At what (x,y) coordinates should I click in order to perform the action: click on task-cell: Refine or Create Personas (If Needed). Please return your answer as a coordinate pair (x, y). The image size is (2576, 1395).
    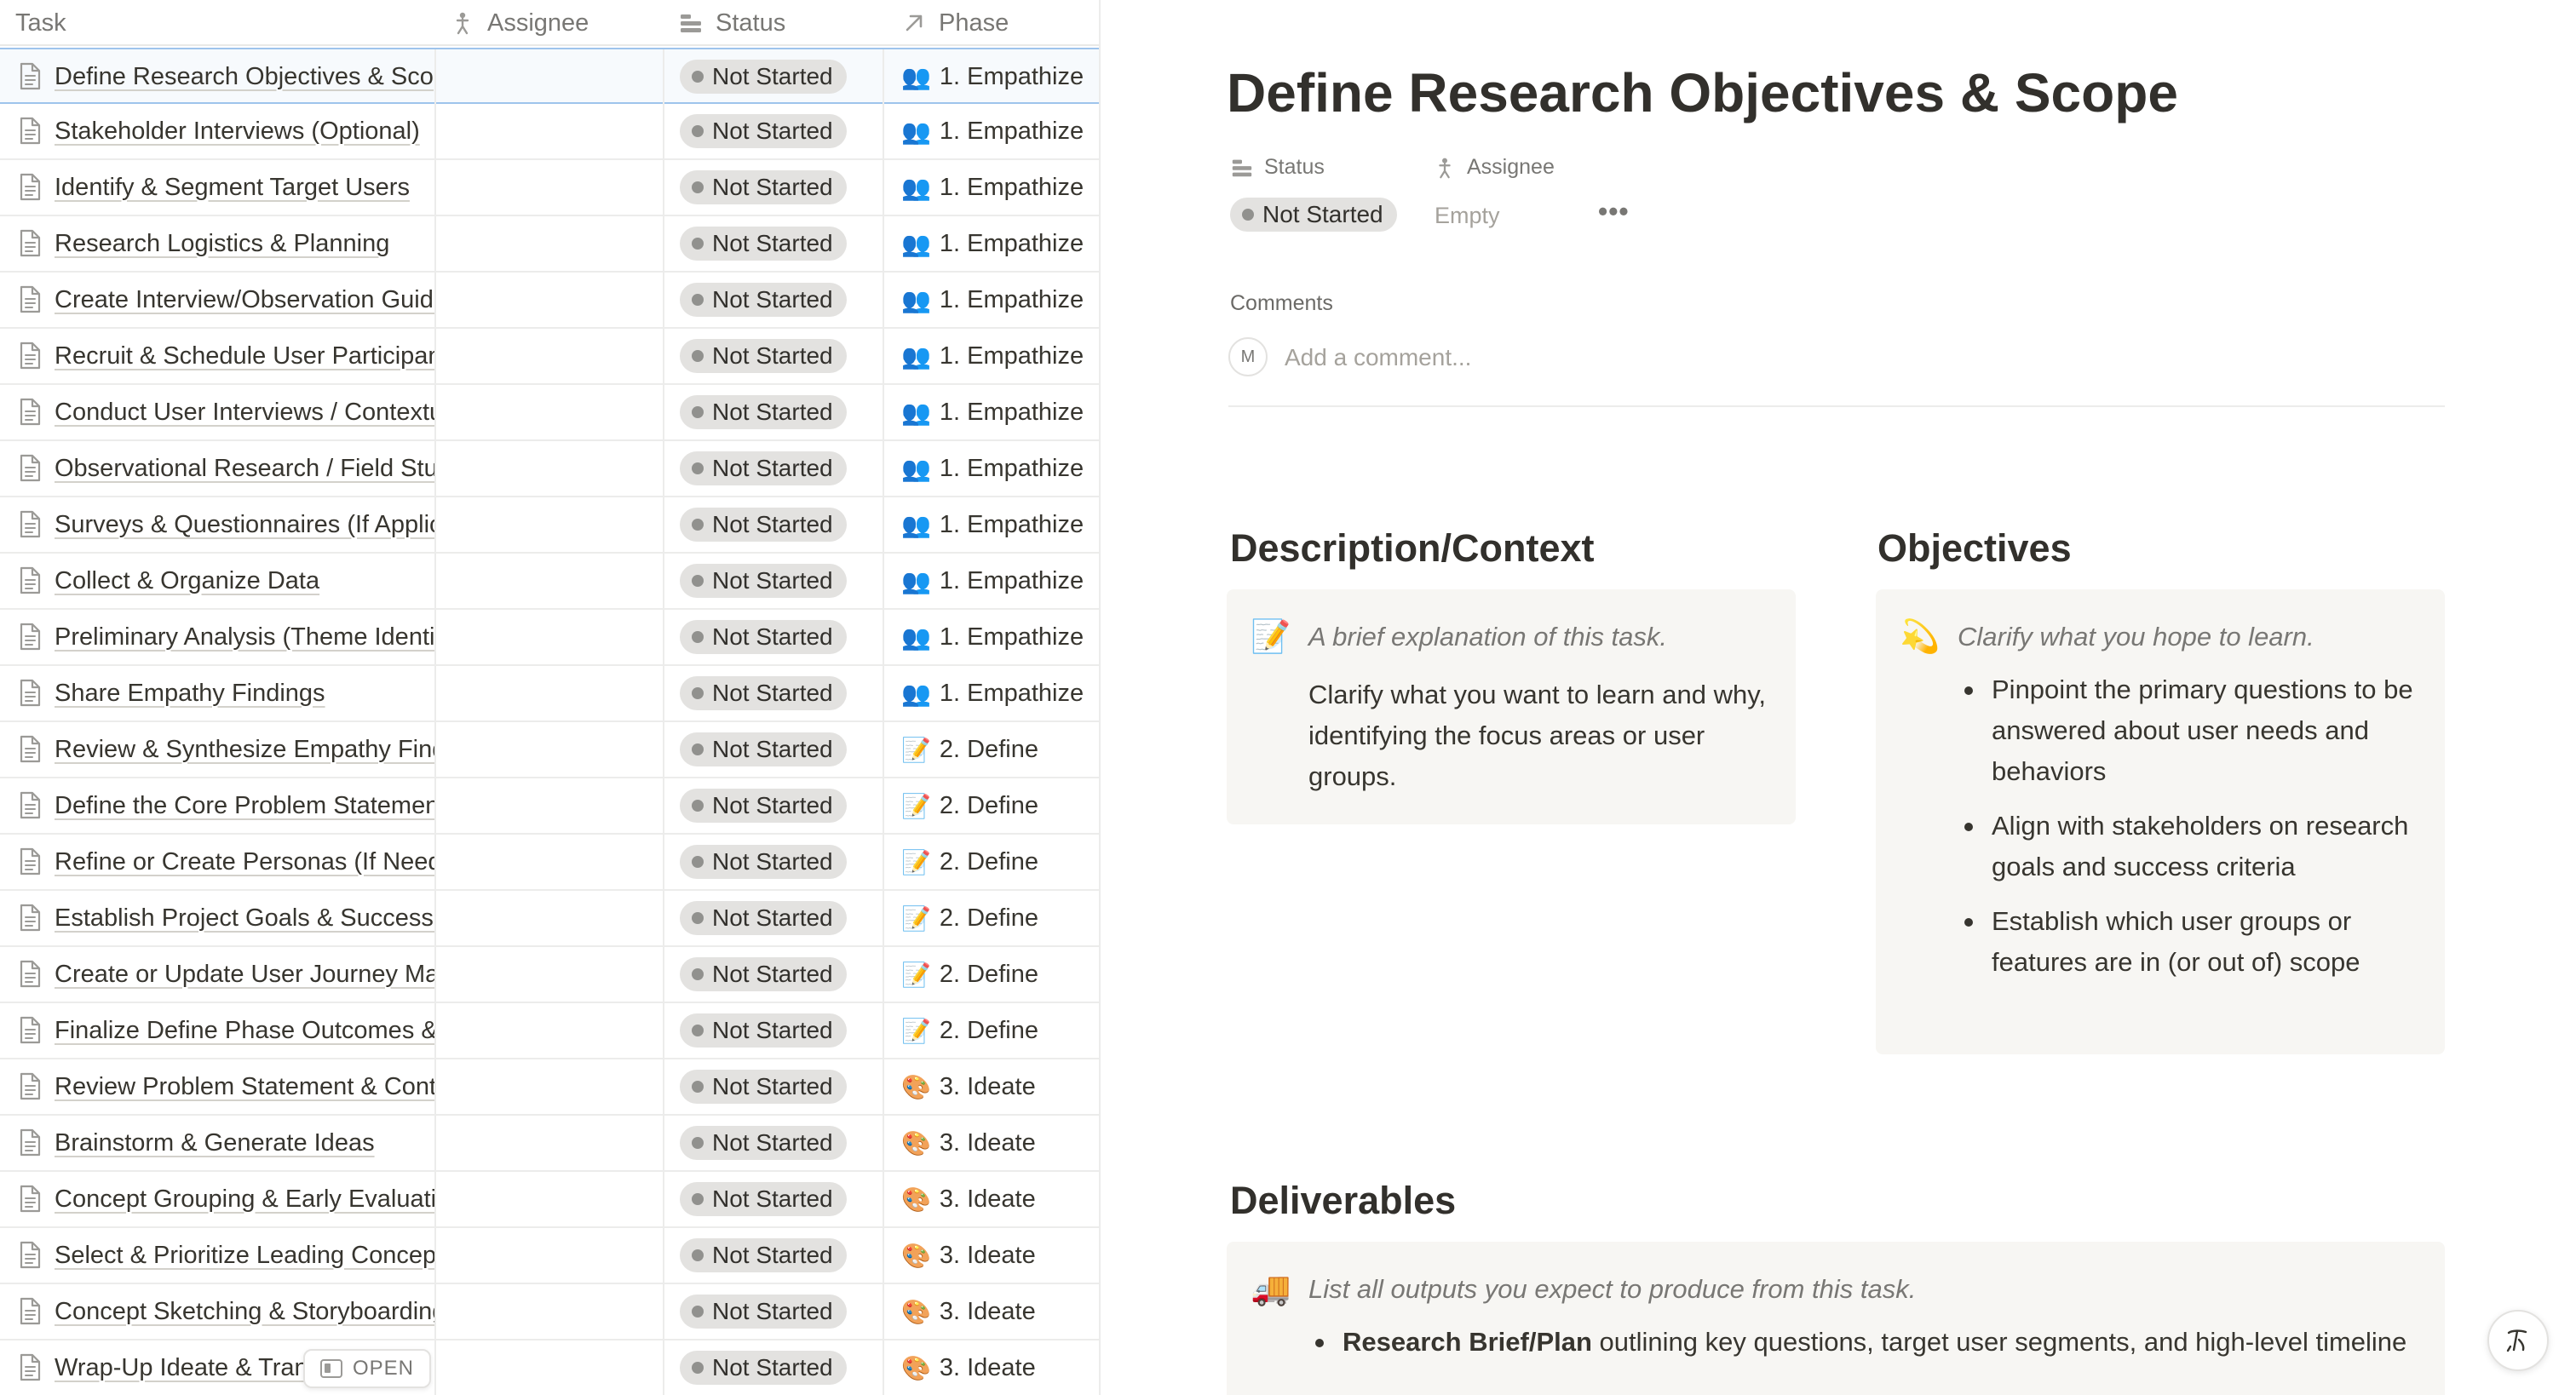
    Looking at the image, I should click on (218, 862).